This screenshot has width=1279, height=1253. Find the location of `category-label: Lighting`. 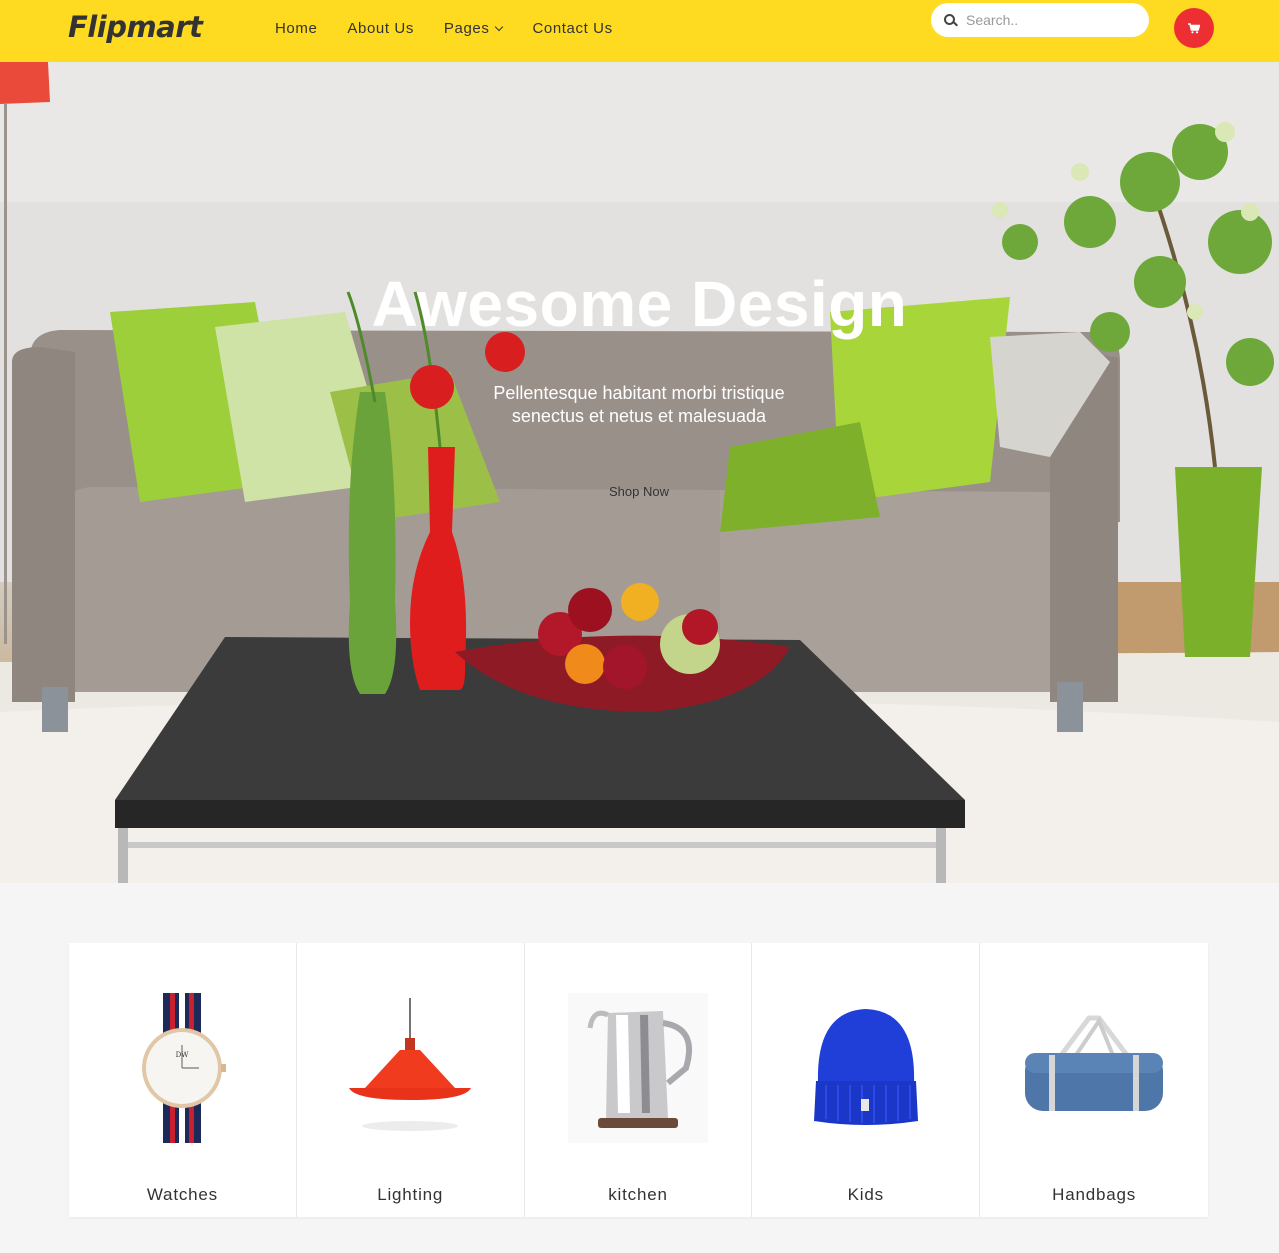

category-label: Lighting is located at coordinates (410, 1194).